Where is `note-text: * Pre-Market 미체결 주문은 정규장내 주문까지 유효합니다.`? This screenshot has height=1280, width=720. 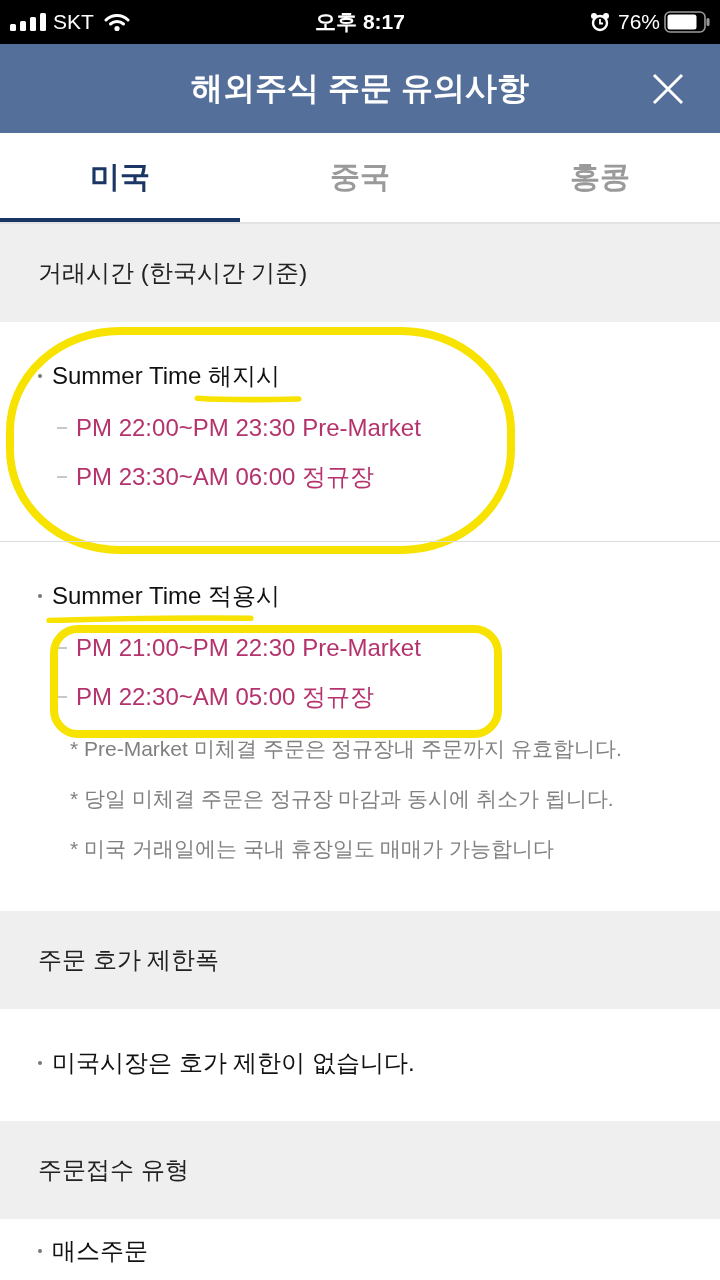 note-text: * Pre-Market 미체결 주문은 정규장내 주문까지 유효합니다. is located at coordinates (346, 749).